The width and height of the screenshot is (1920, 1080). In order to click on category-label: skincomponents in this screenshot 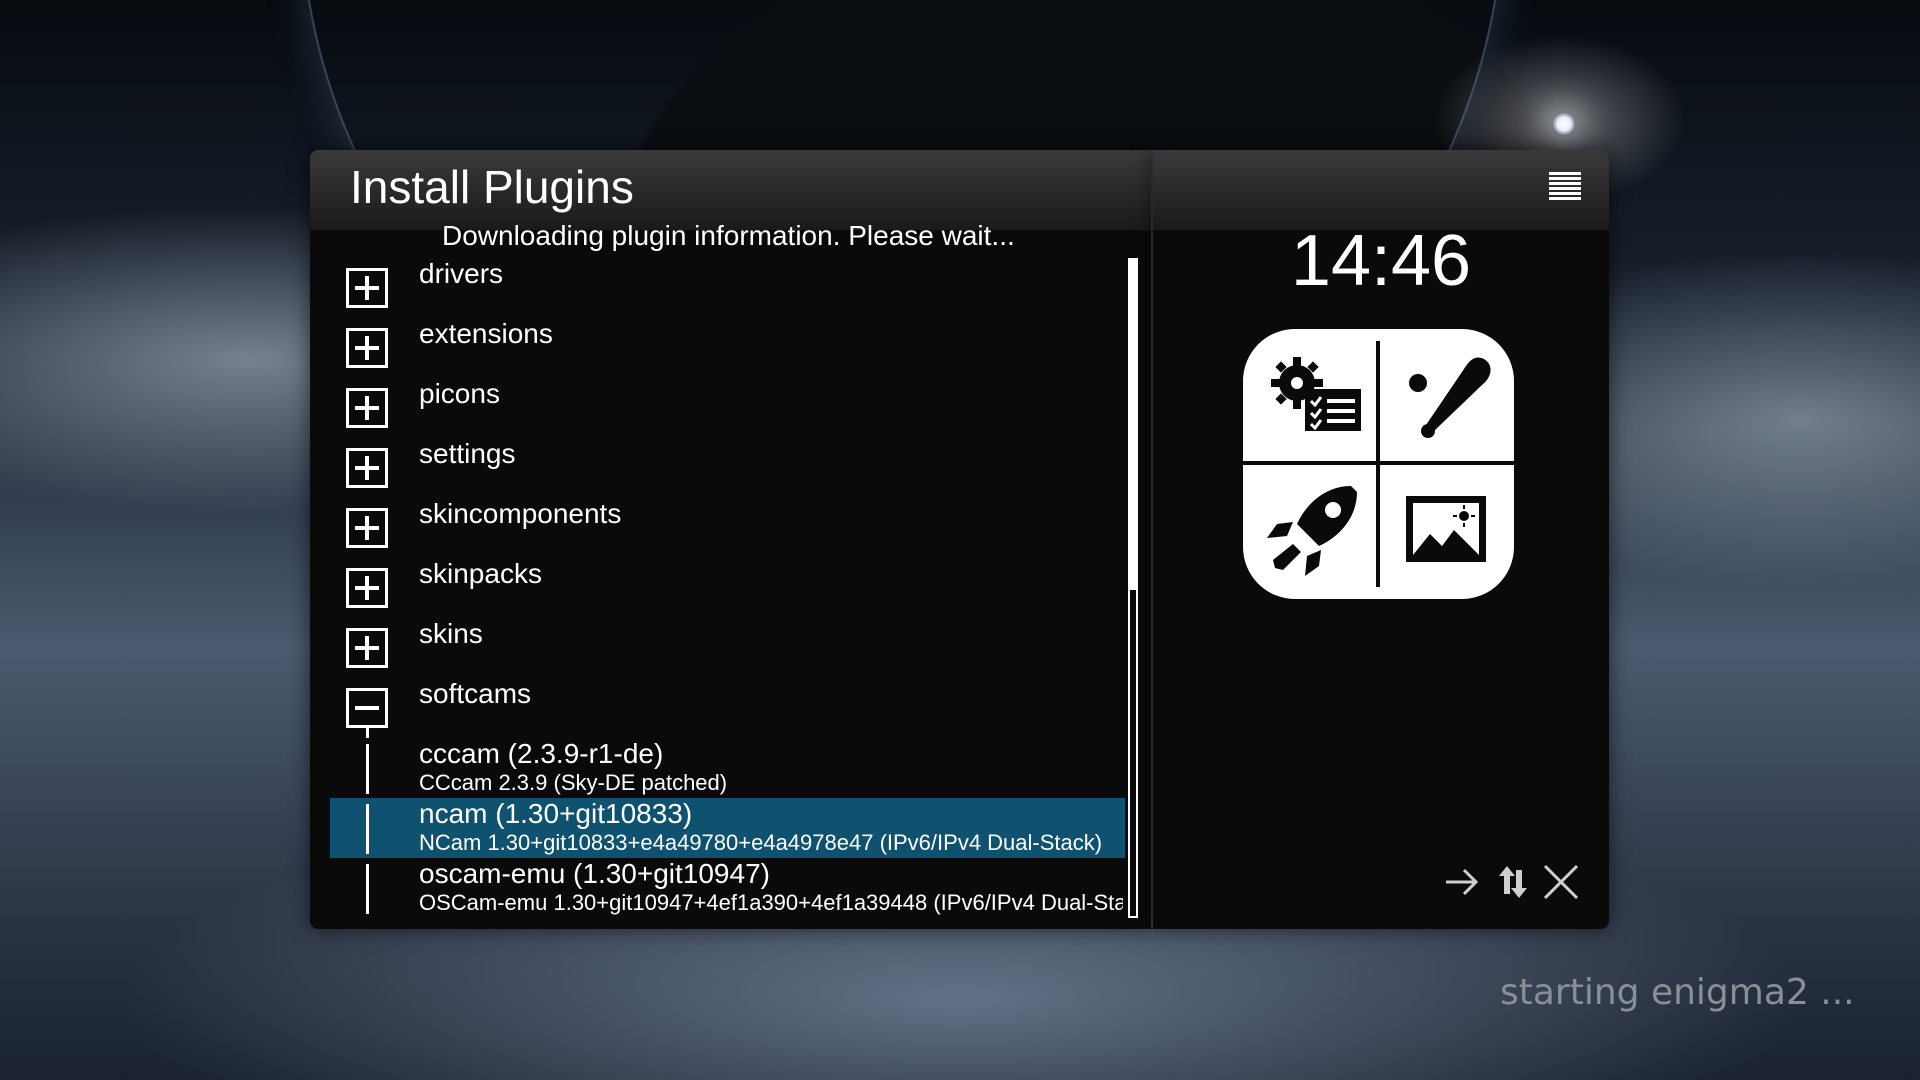, I will do `click(520, 513)`.